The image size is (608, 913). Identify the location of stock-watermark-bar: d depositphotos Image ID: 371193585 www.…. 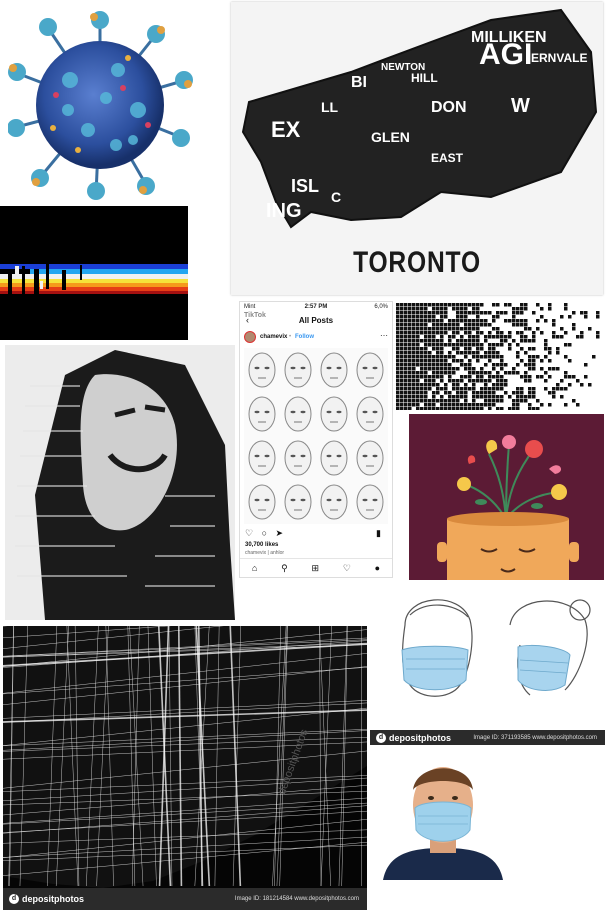
(487, 737).